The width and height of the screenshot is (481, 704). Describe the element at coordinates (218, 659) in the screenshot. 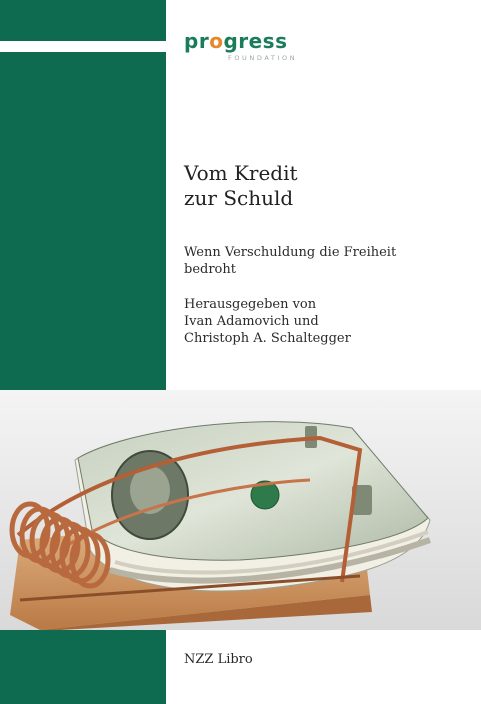

I see `publisher-name: NZZ Libro` at that location.